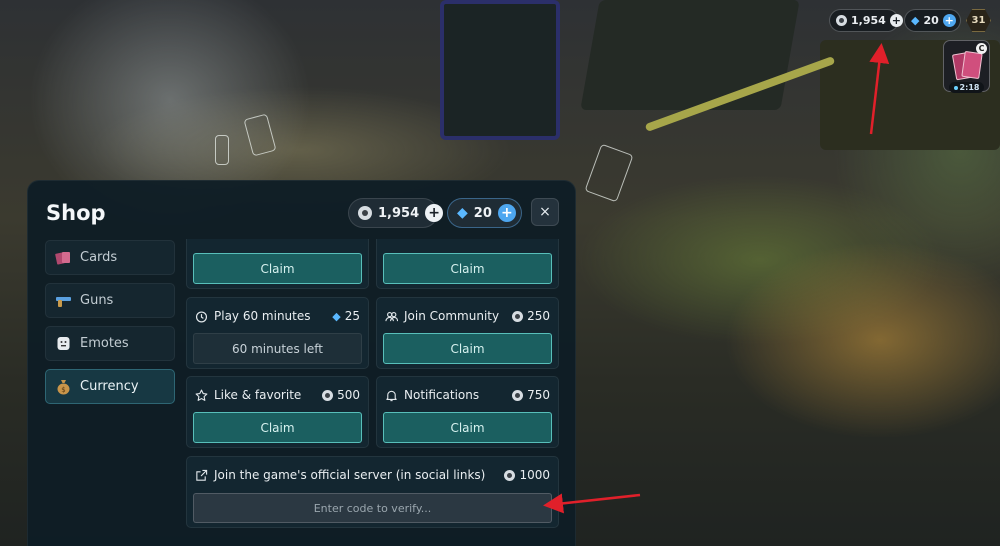 The width and height of the screenshot is (1000, 546). I want to click on annotation-arrow-hud, so click(879, 89).